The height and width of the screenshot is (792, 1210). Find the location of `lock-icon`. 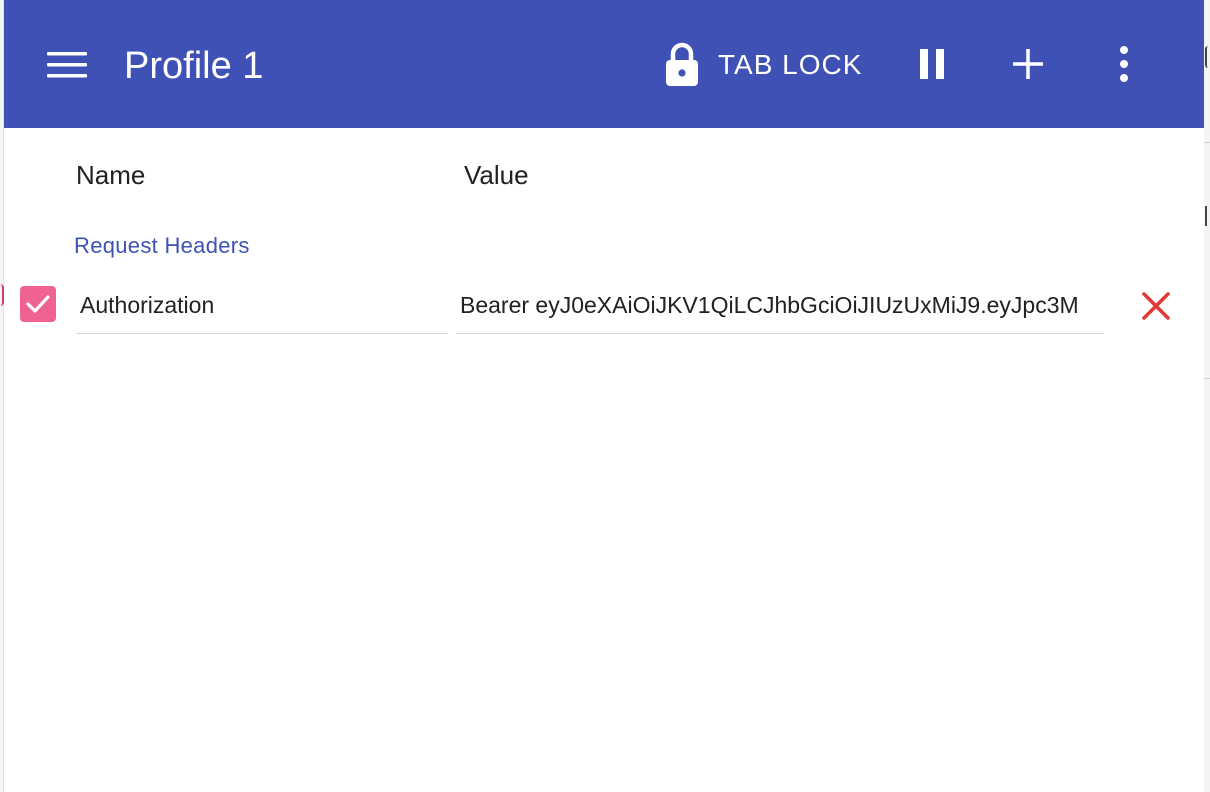

lock-icon is located at coordinates (682, 65).